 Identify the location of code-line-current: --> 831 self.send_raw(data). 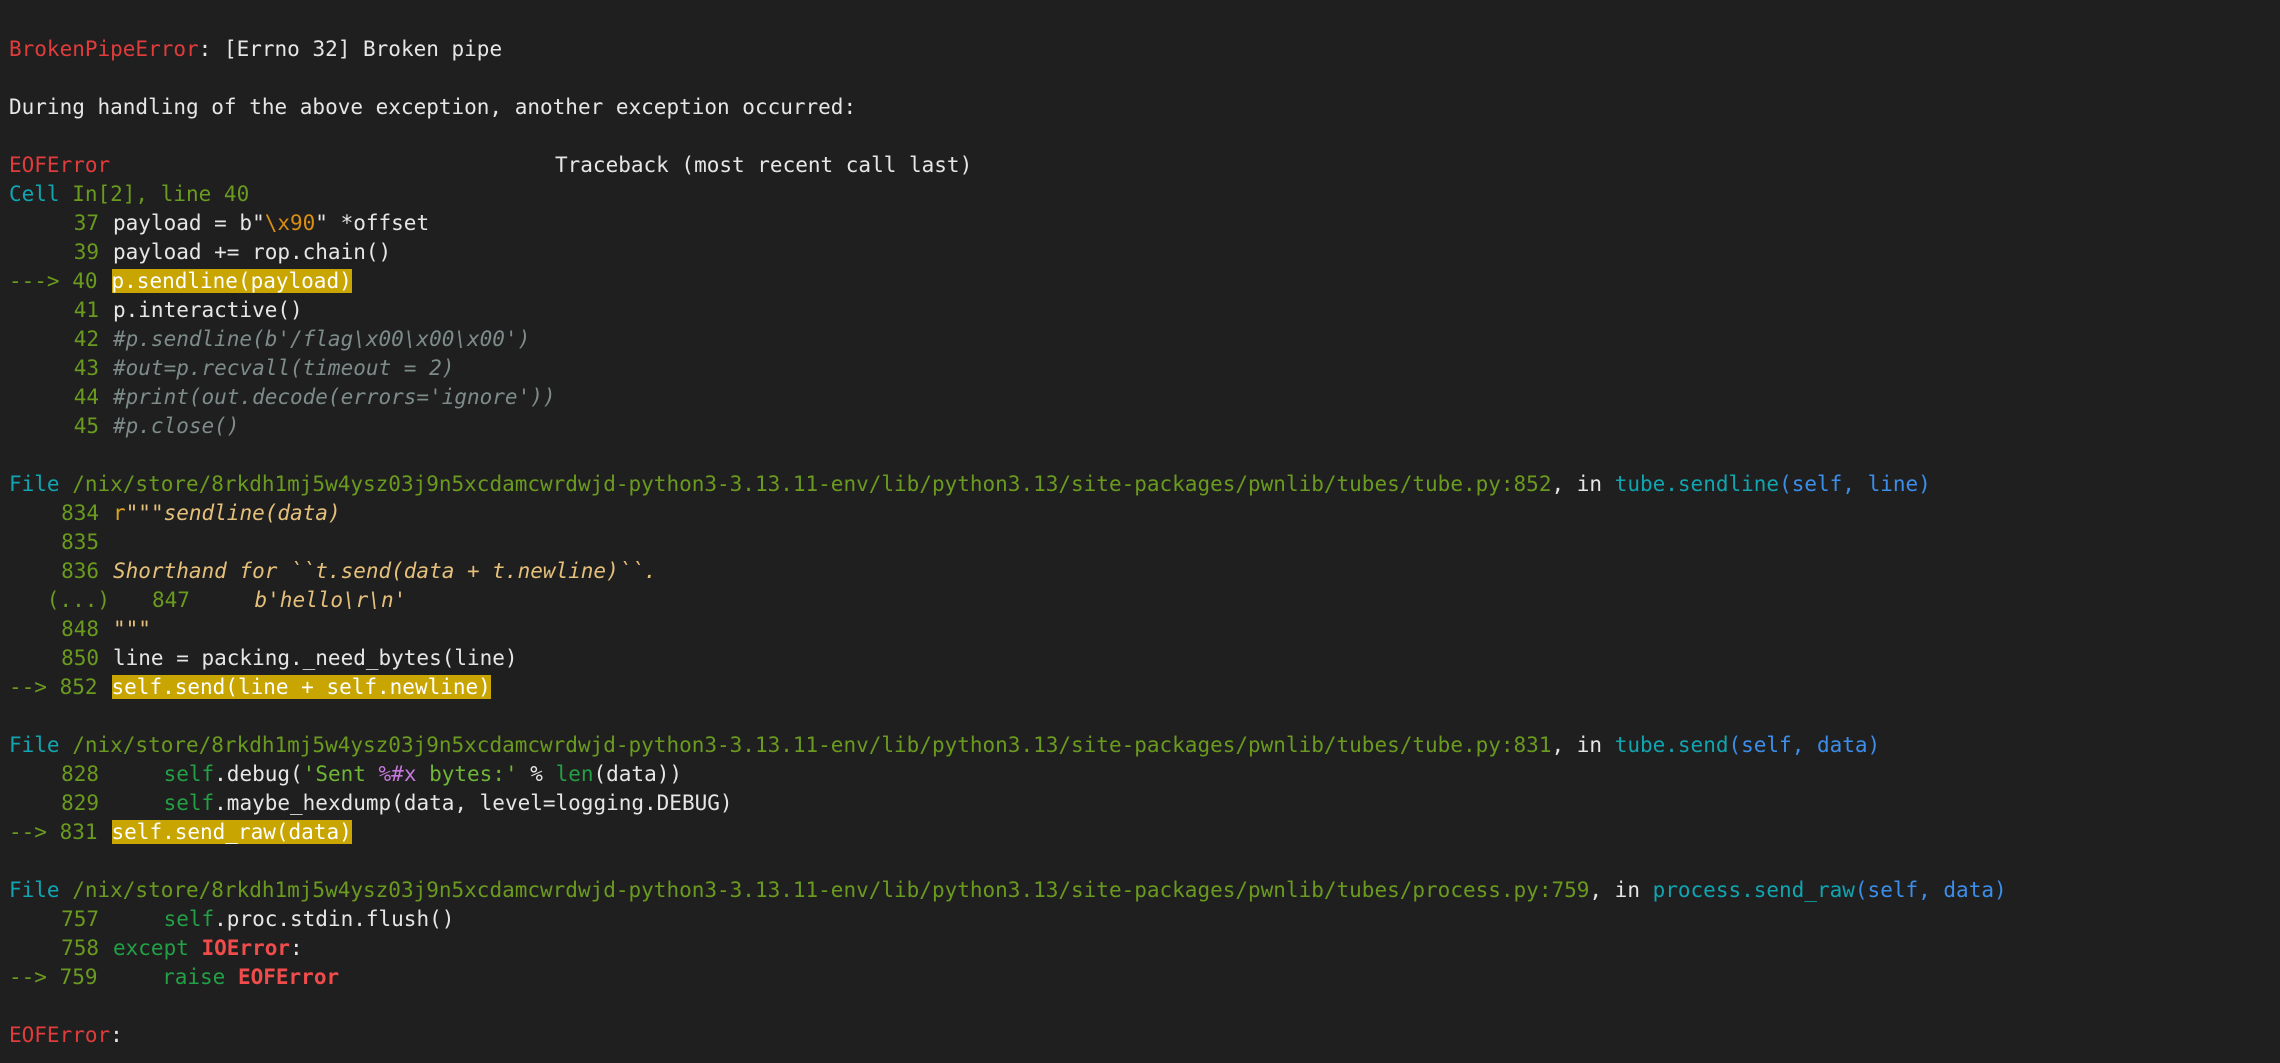
(180, 832).